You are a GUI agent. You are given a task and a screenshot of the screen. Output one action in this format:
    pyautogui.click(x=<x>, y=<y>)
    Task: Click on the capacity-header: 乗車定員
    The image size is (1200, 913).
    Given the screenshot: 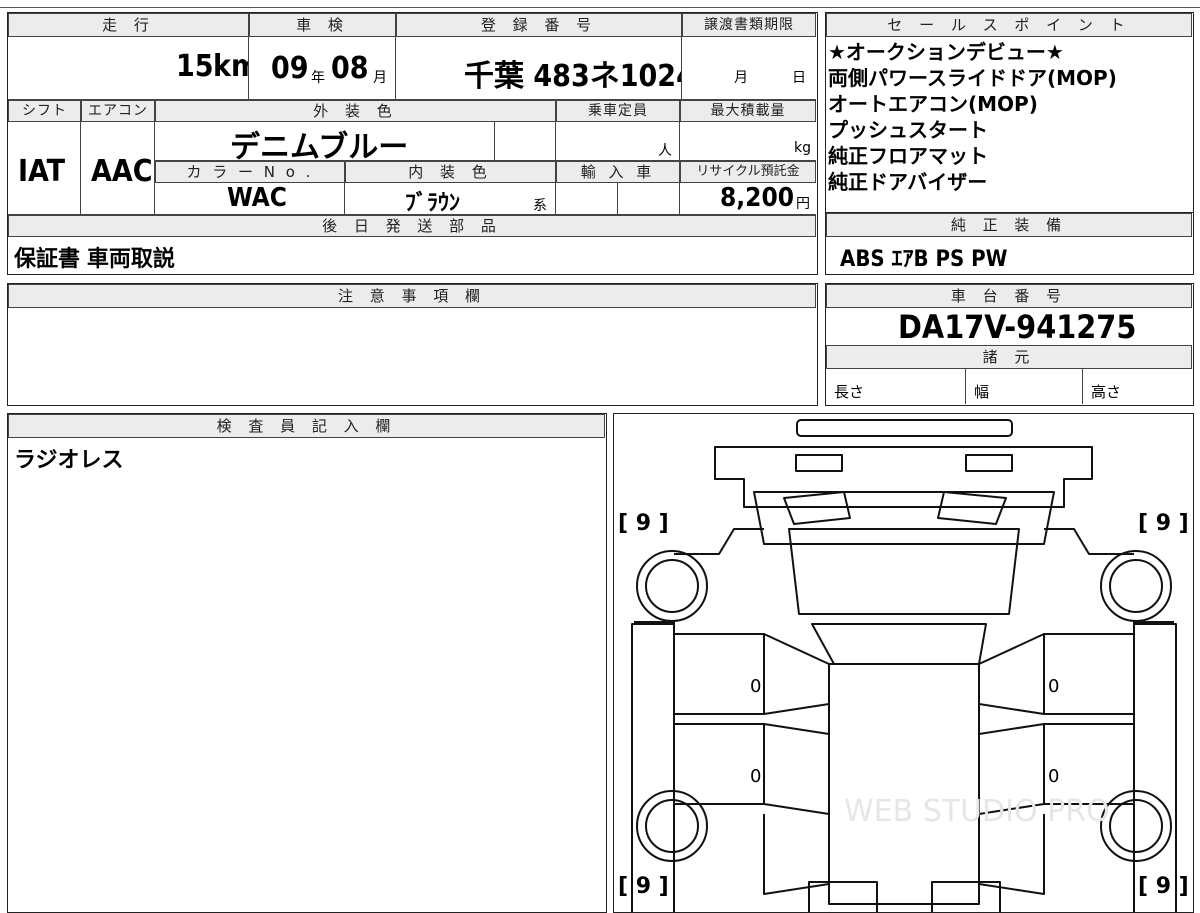 What is the action you would take?
    pyautogui.click(x=618, y=111)
    